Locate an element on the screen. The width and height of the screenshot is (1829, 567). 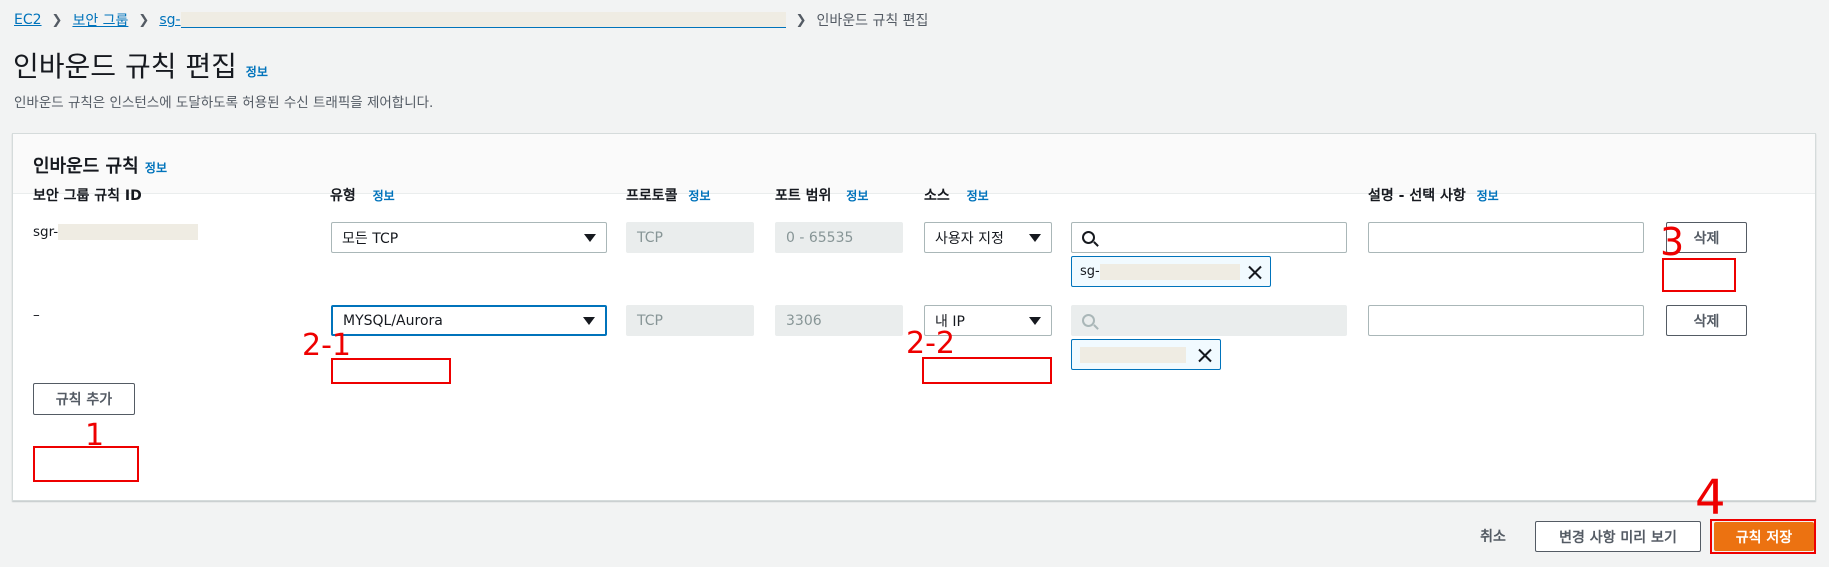
source-token is located at coordinates (1146, 354).